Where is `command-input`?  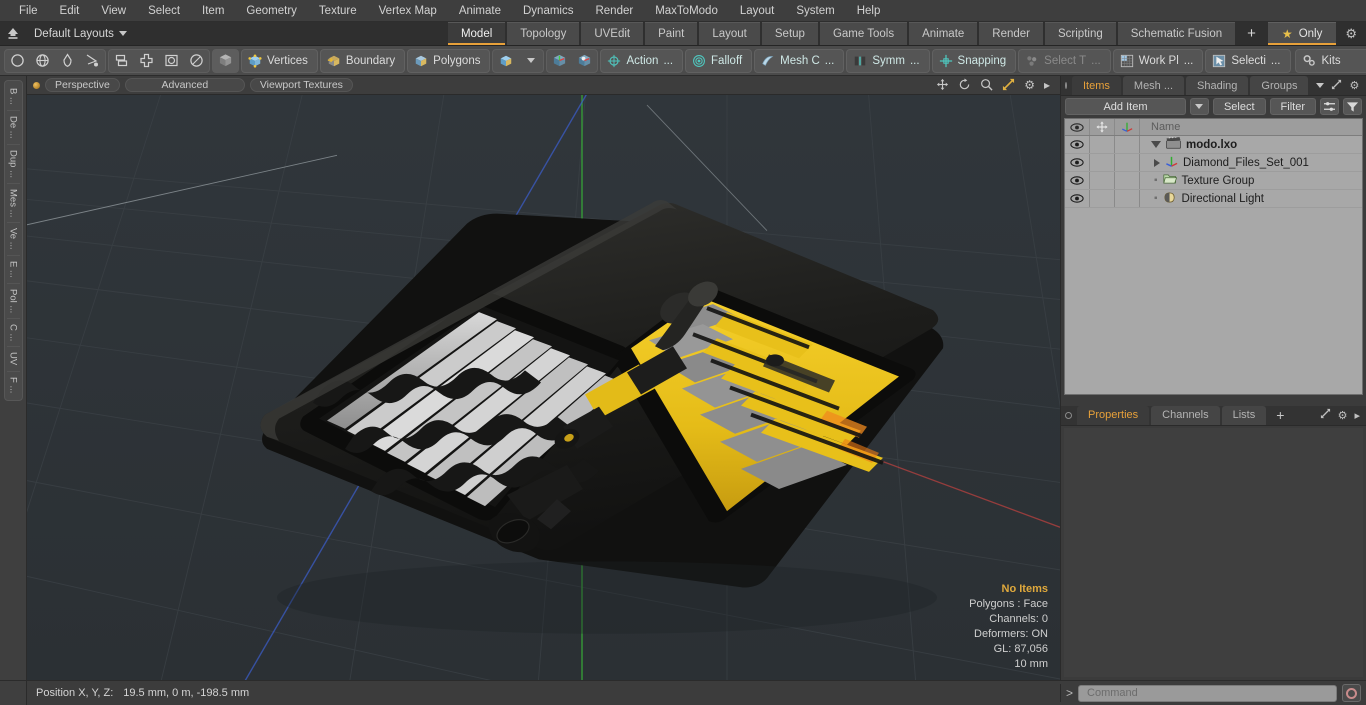 command-input is located at coordinates (1207, 693).